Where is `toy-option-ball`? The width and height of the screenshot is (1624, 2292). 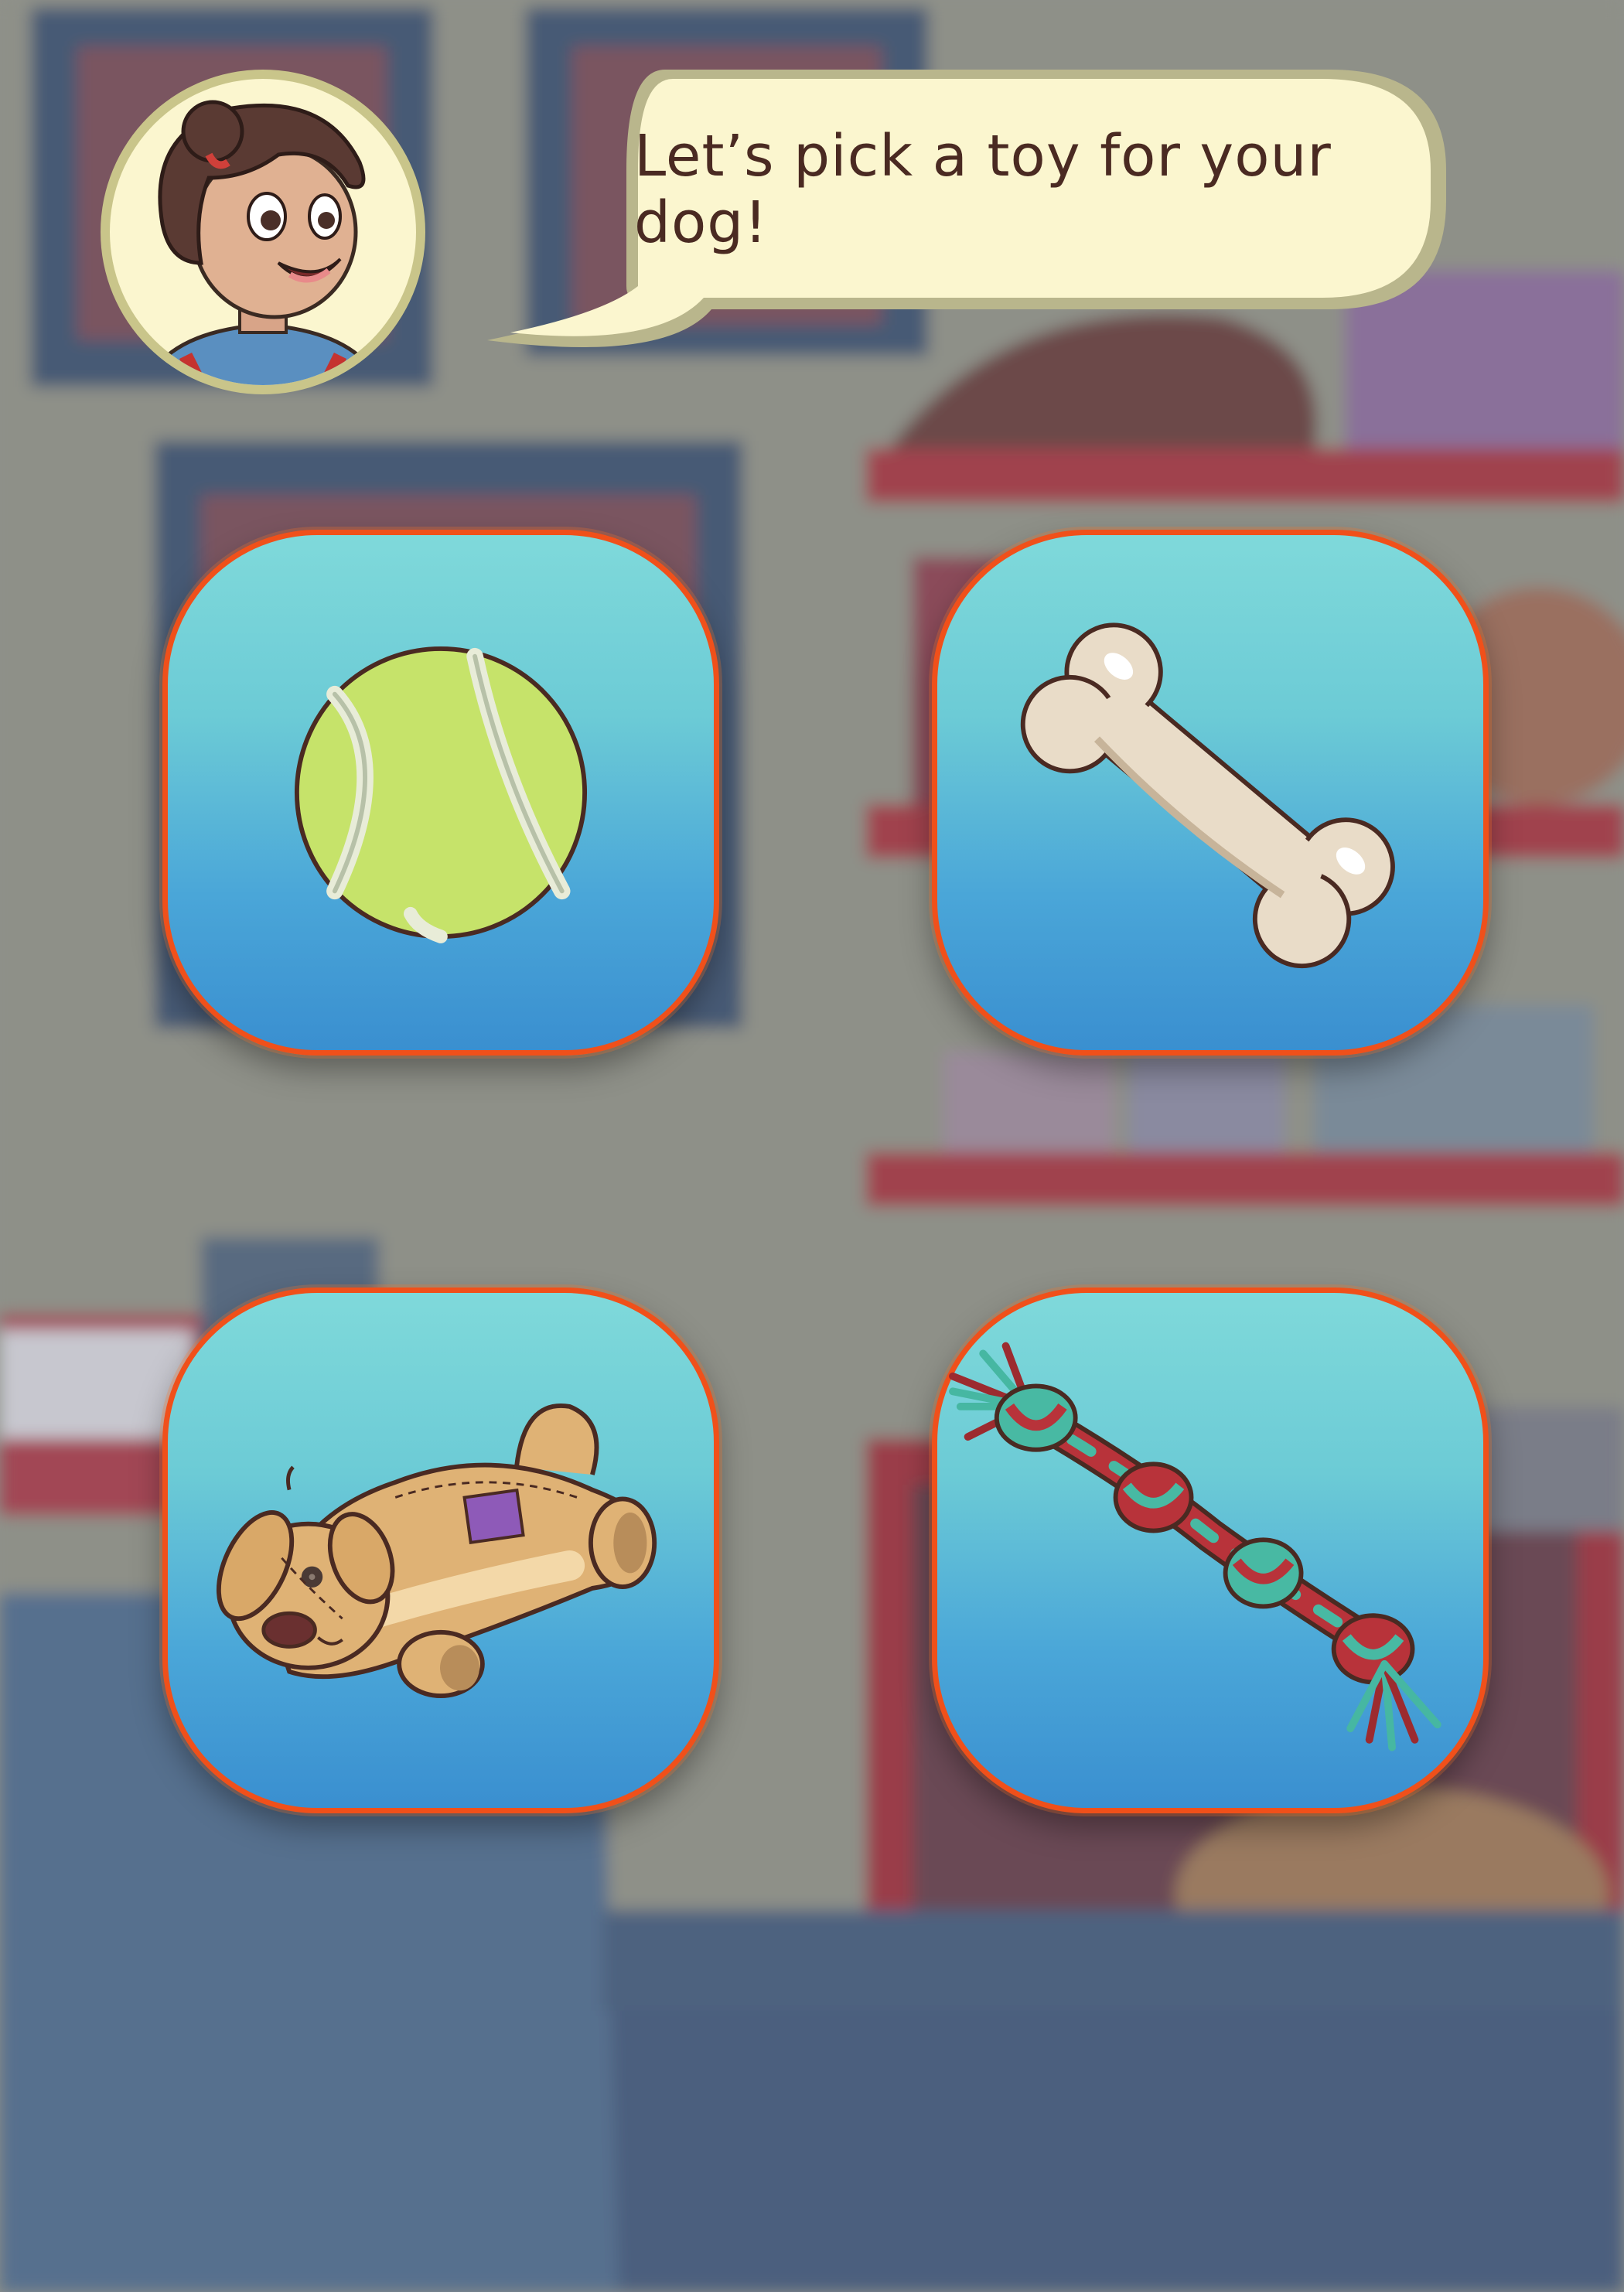 toy-option-ball is located at coordinates (440, 793).